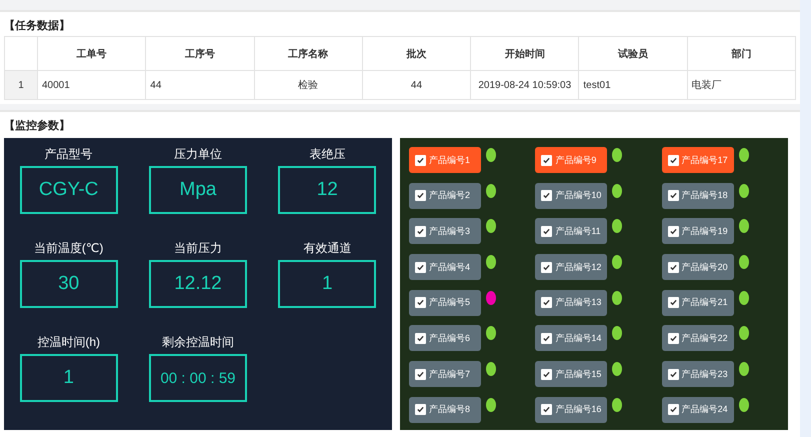  I want to click on channel-button: 产品编号16, so click(571, 409).